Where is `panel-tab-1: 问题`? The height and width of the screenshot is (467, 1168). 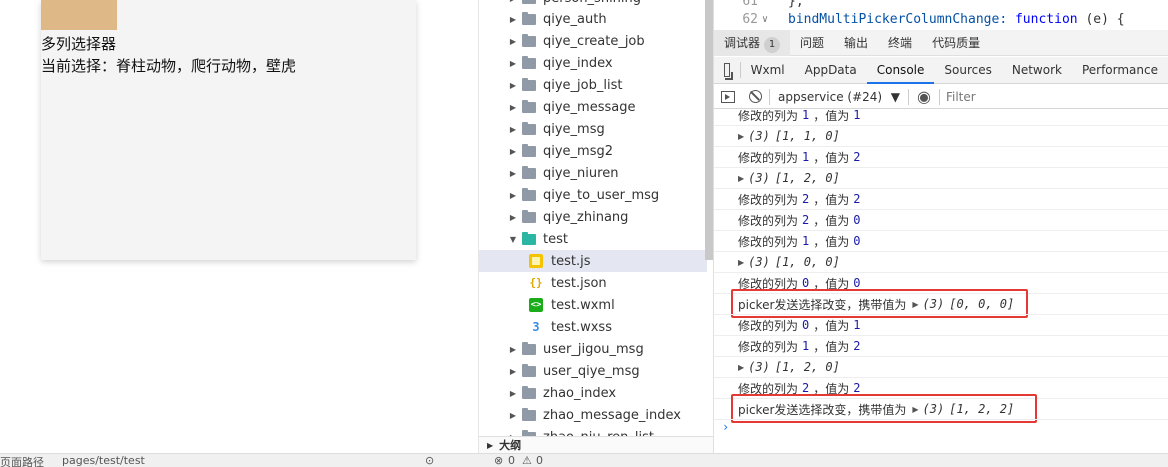 panel-tab-1: 问题 is located at coordinates (812, 43).